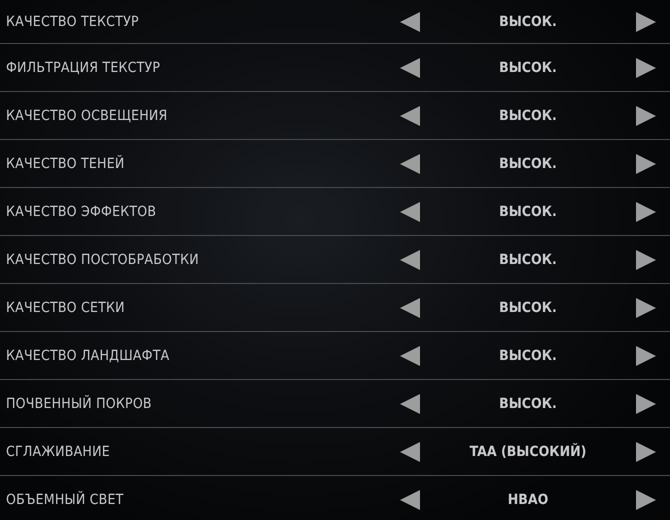 This screenshot has width=670, height=520. I want to click on setting-label: КАЧЕСТВО ТЕНЕЙ, so click(66, 164).